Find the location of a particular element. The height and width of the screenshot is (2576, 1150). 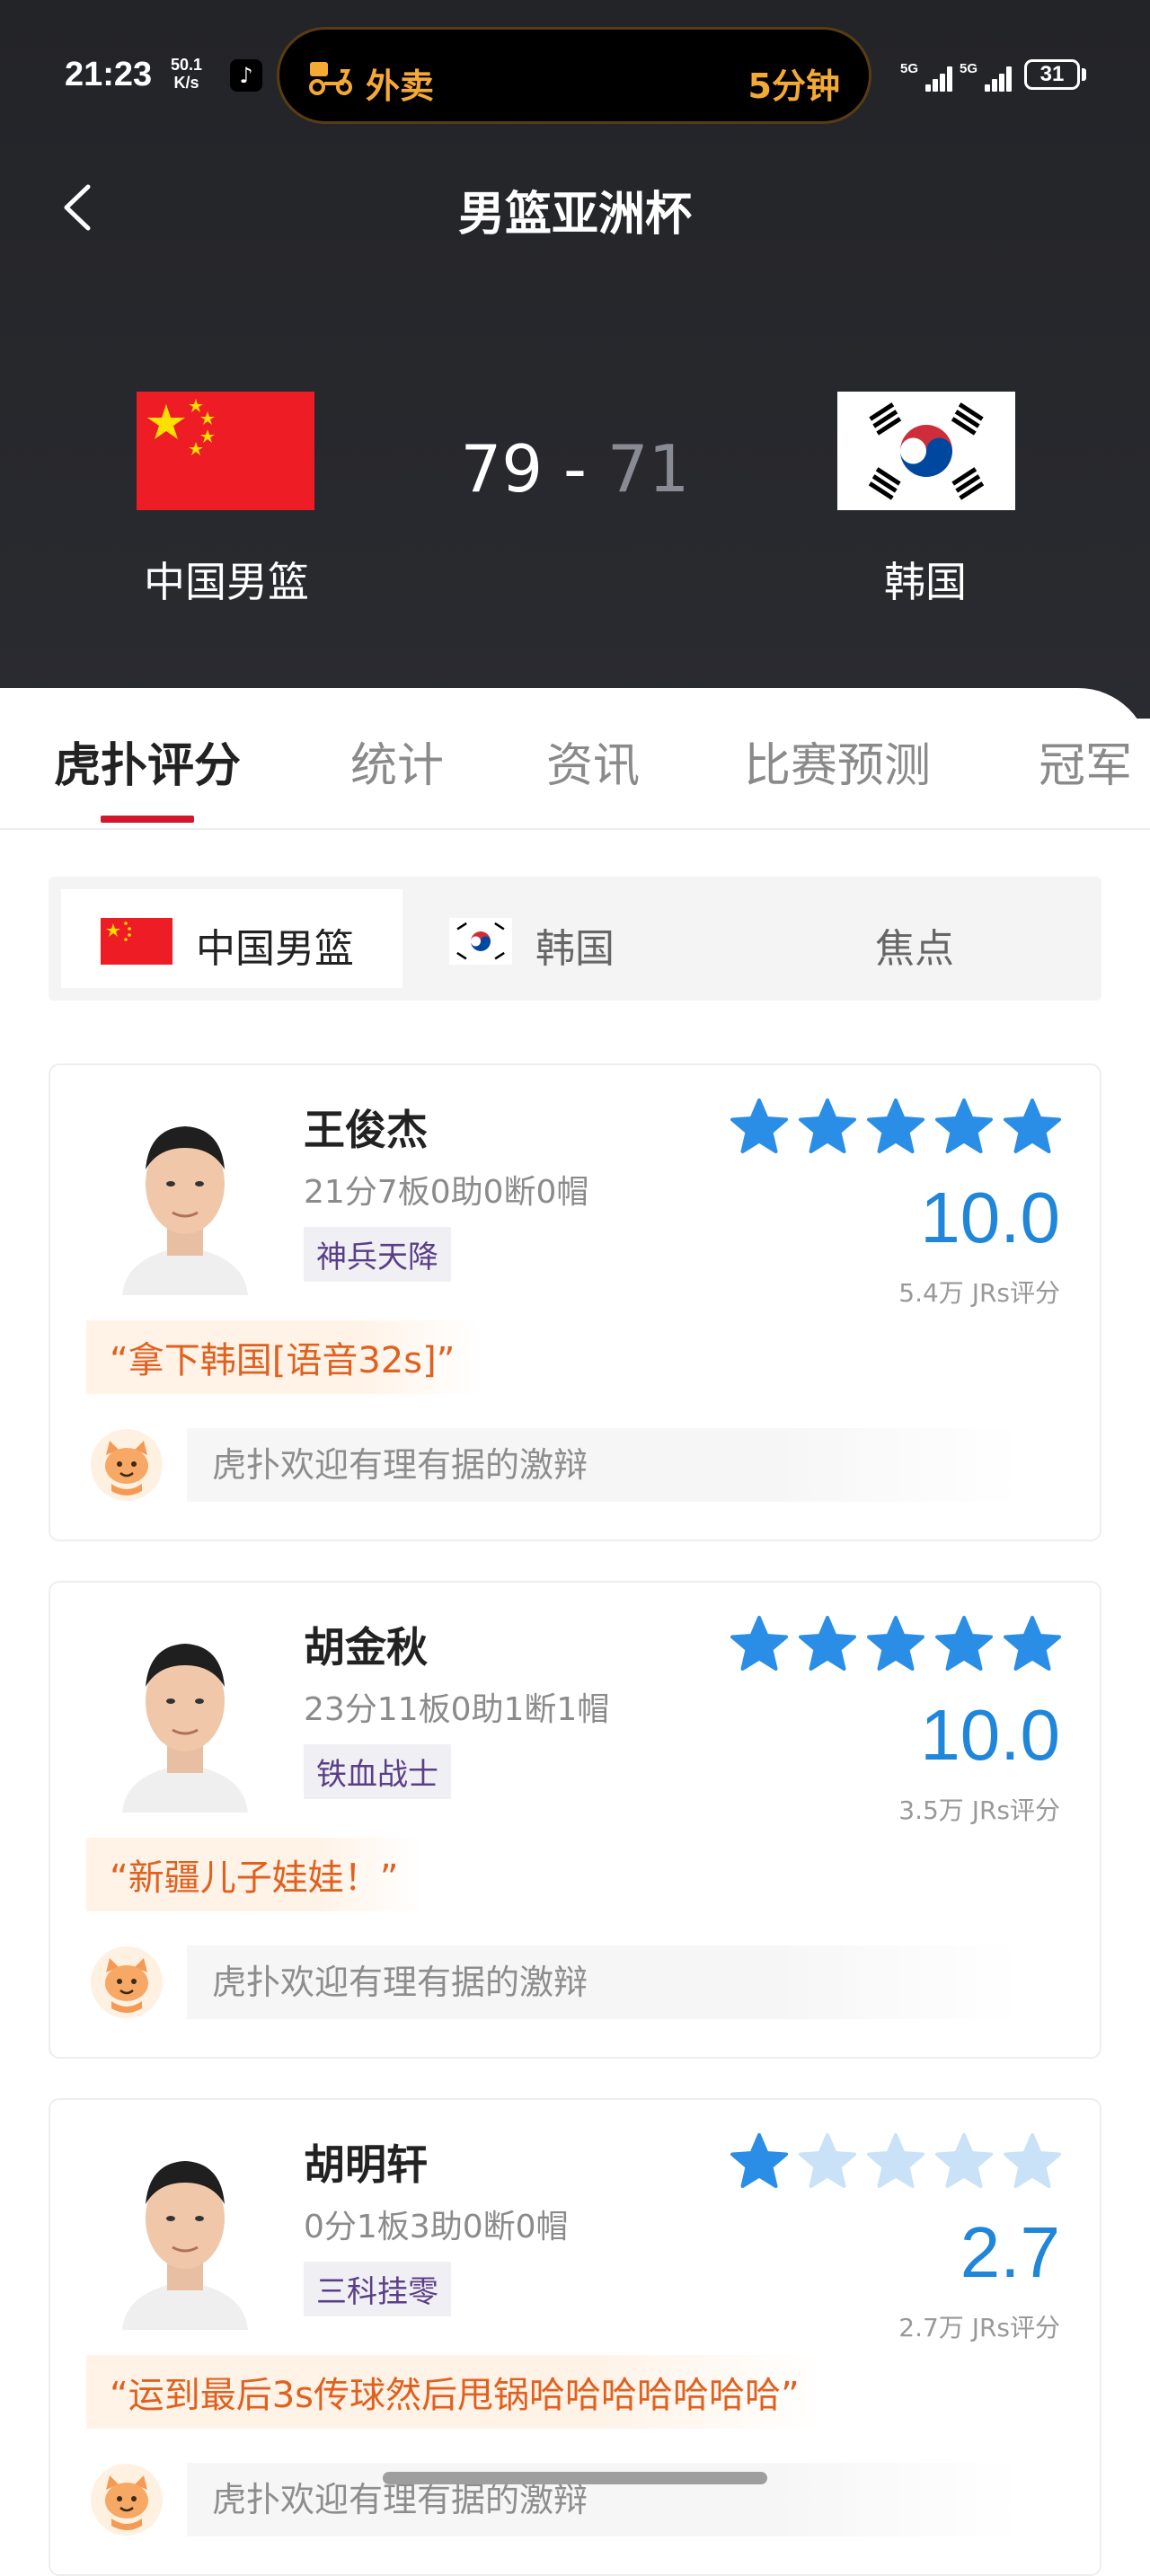

island-app-label: 外卖 is located at coordinates (400, 86).